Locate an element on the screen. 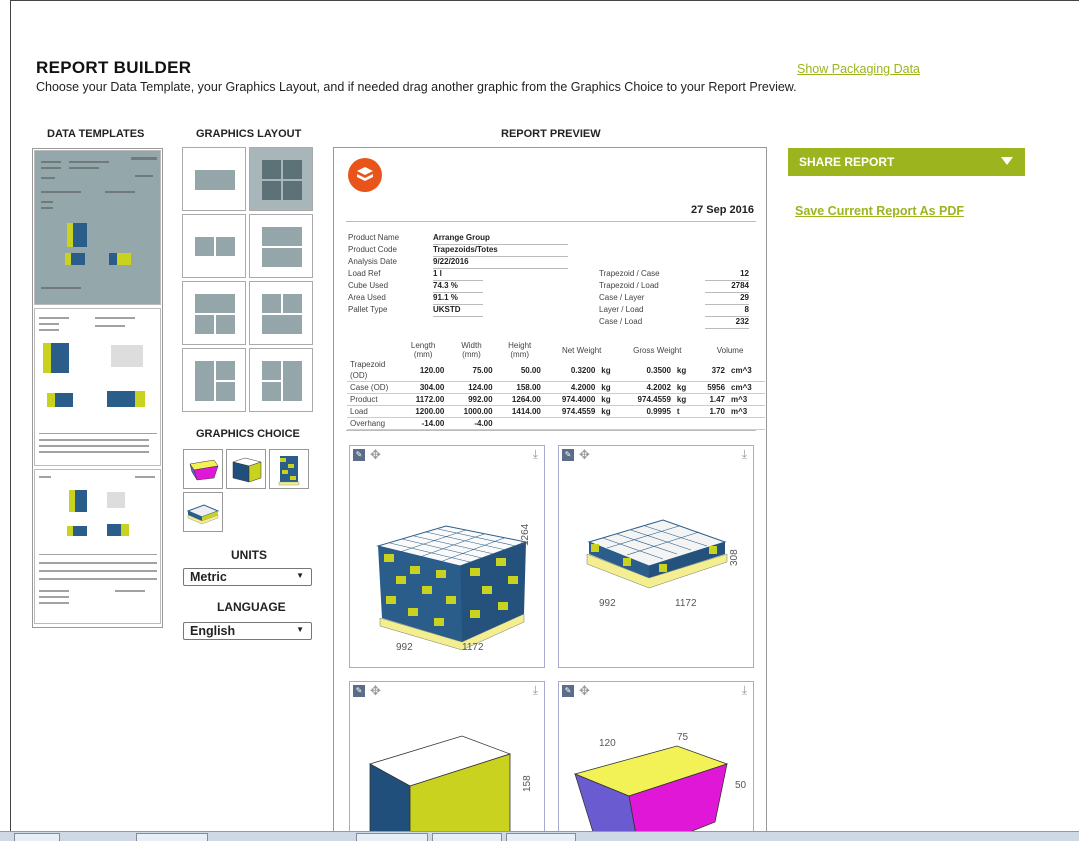  table-cell: 0.9995 is located at coordinates (646, 411).